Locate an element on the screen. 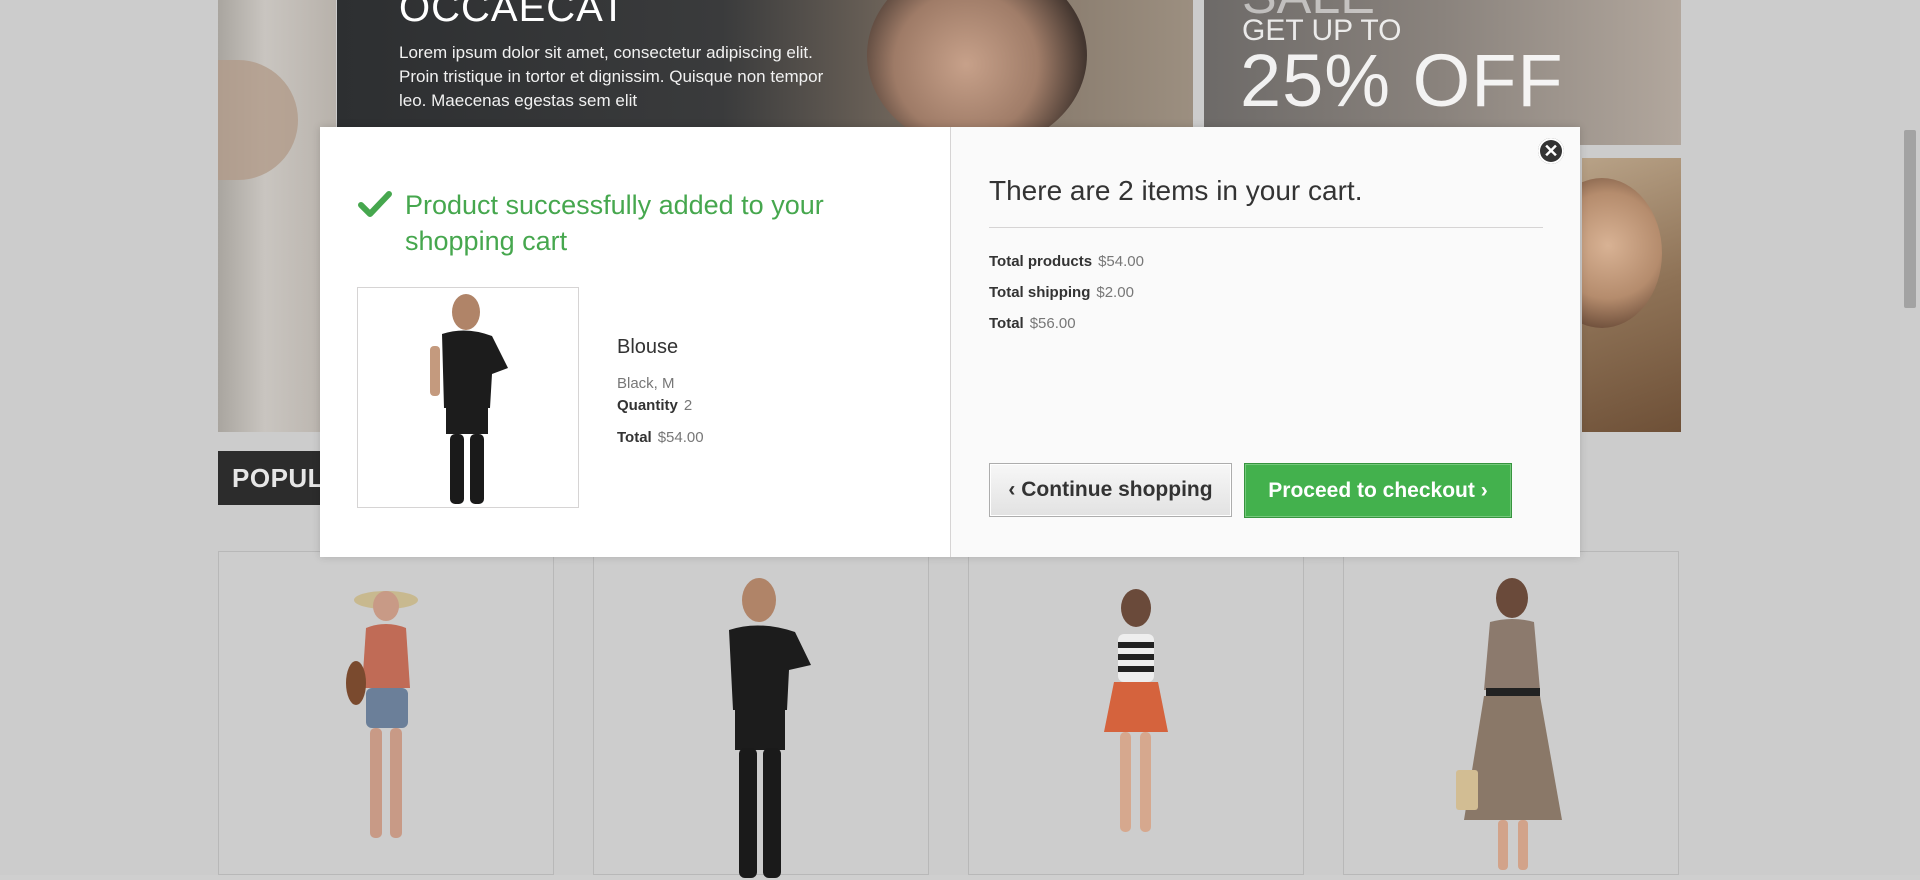  product-total: Total $54.00 is located at coordinates (660, 437).